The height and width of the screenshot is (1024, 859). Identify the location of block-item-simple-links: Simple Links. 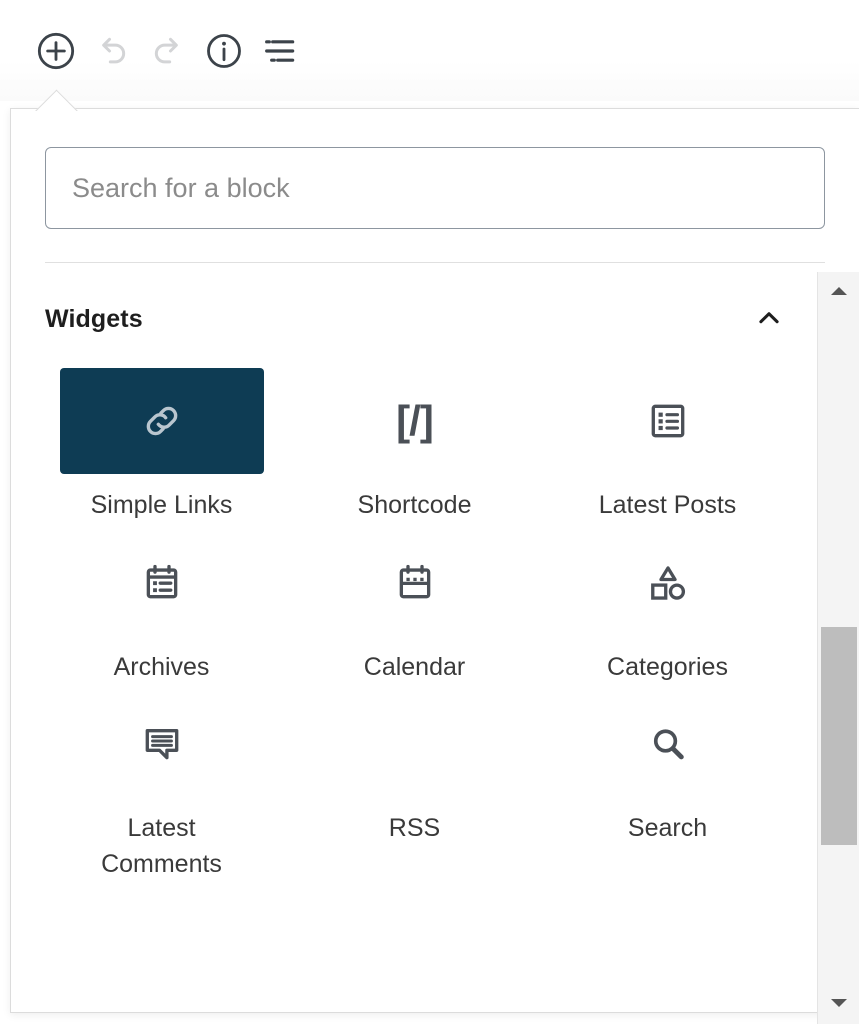
(161, 446).